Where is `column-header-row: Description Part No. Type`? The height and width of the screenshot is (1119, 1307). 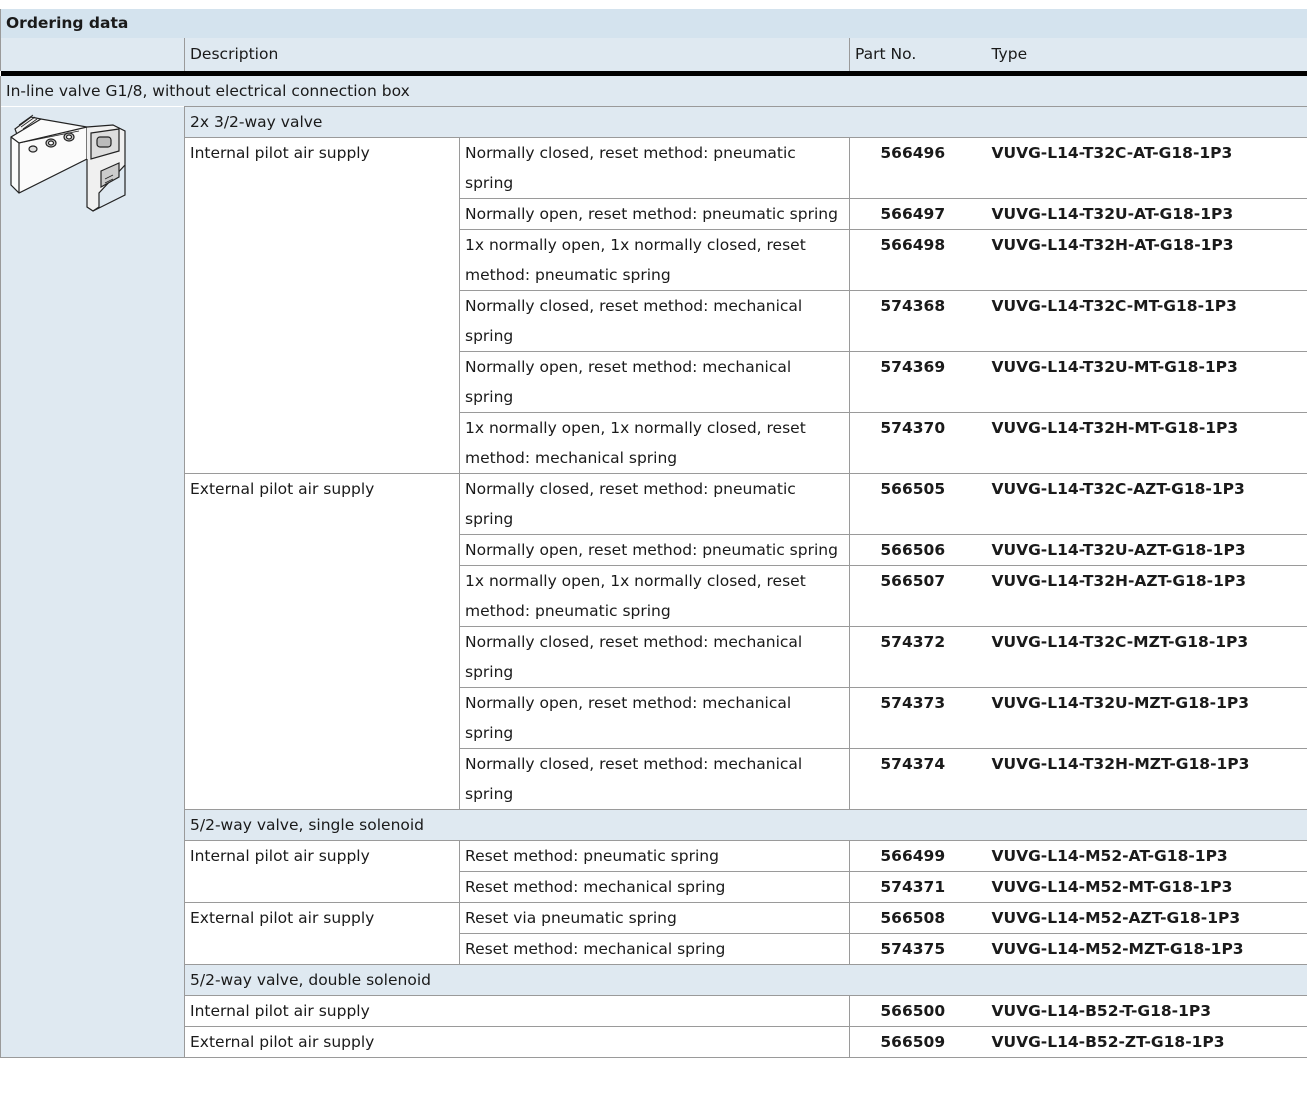
column-header-row: Description Part No. Type is located at coordinates (653, 54).